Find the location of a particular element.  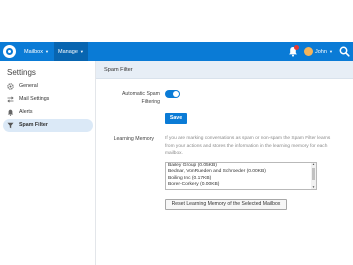

auto-spam-label-line2: Filtering is located at coordinates (150, 102).